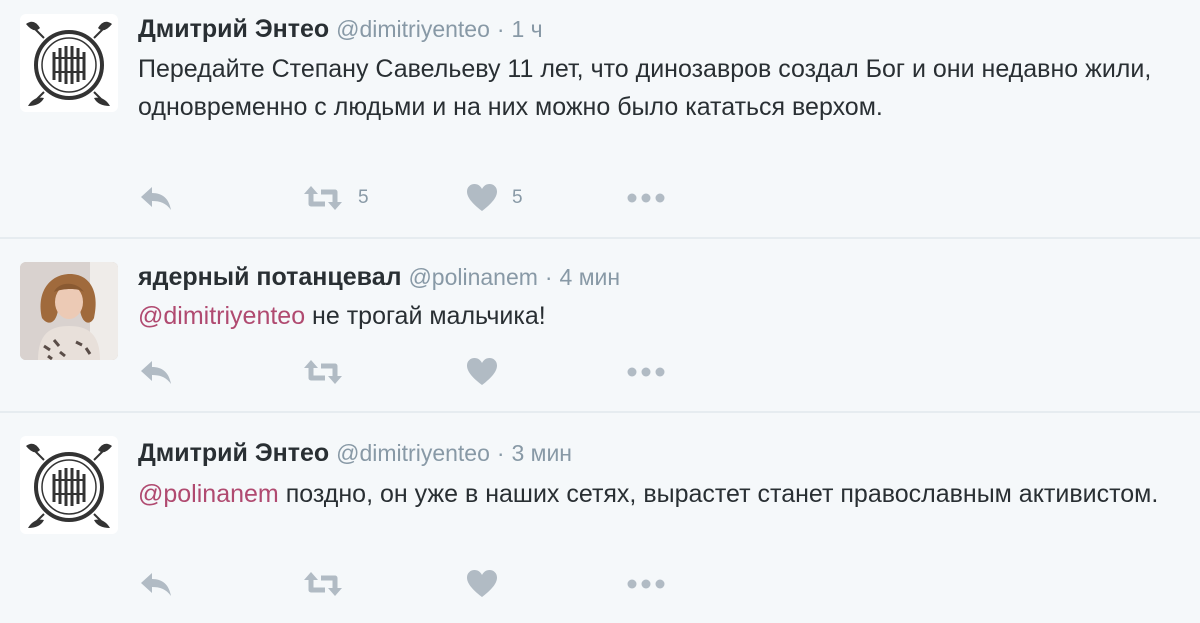 Image resolution: width=1200 pixels, height=623 pixels. I want to click on mention-link: @dimitriyenteo, so click(221, 316).